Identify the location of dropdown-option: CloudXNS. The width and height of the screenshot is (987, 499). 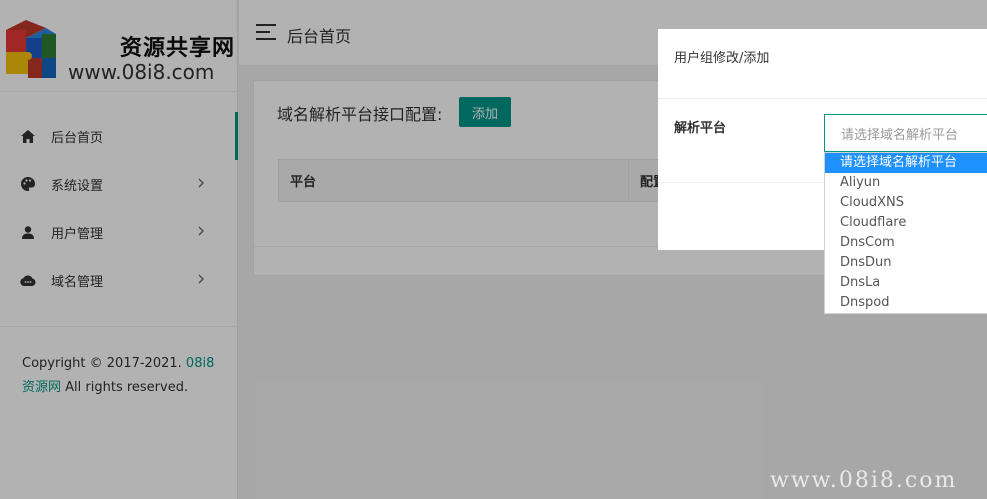
(906, 203).